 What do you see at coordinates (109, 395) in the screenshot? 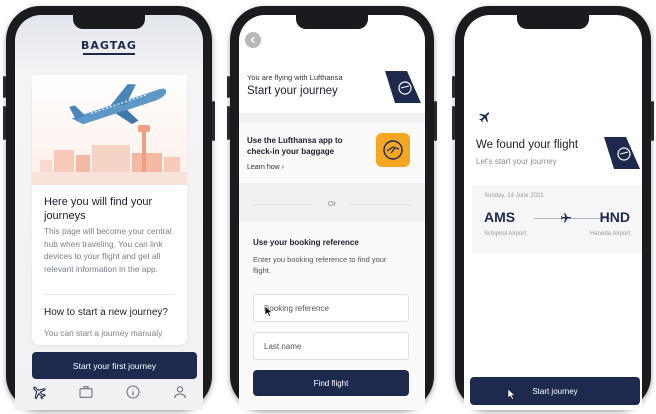
I see `tab-bar` at bounding box center [109, 395].